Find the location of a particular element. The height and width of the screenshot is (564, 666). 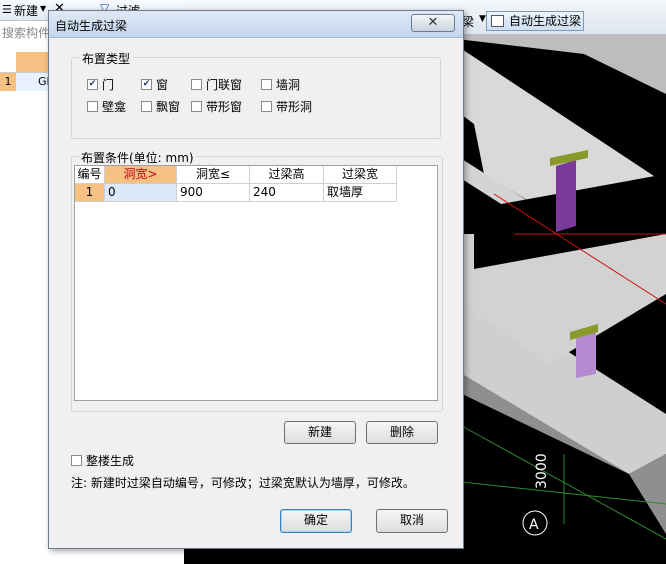

new-component-button: 新建 is located at coordinates (26, 10).